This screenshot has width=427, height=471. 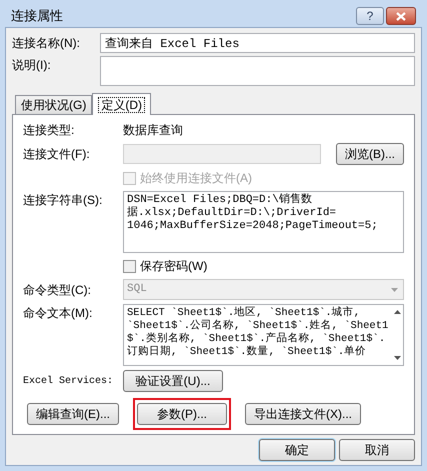 I want to click on close-icon, so click(x=401, y=16).